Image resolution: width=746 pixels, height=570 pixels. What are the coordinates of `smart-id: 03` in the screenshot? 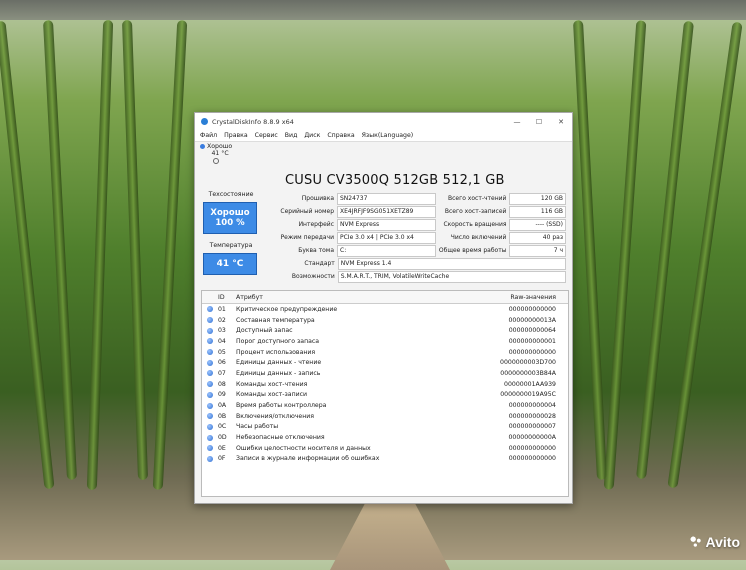 It's located at (222, 331).